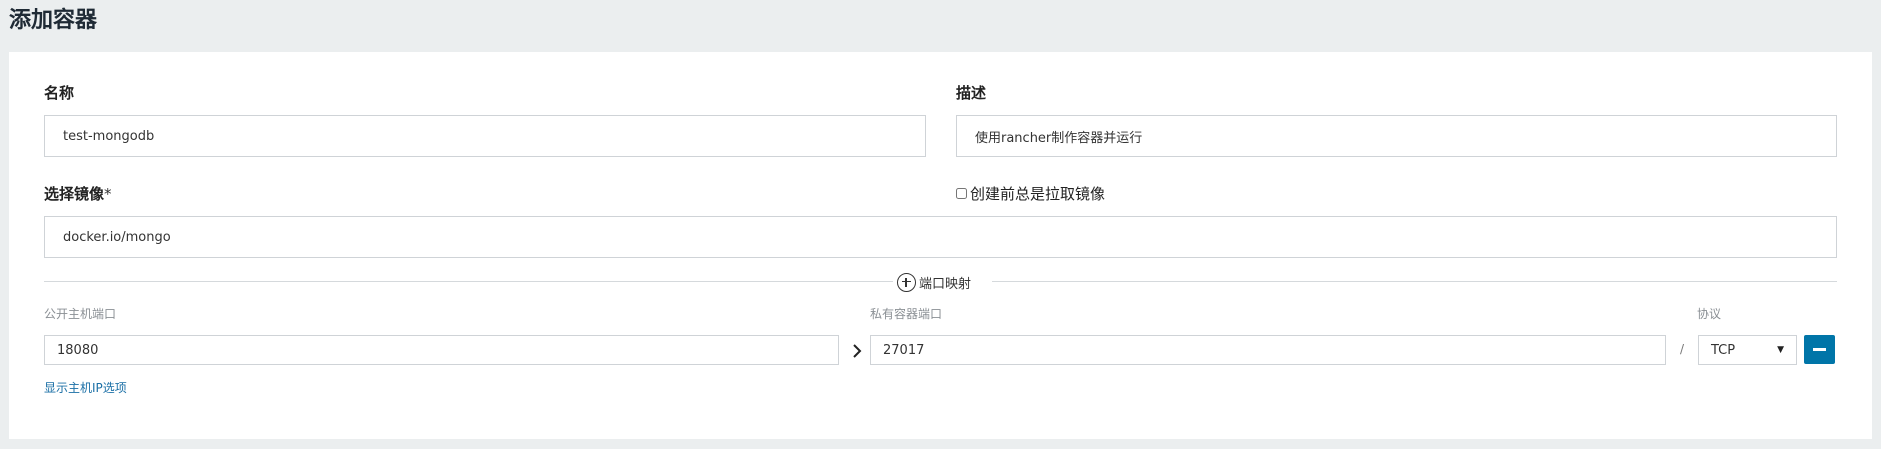 The width and height of the screenshot is (1881, 449). I want to click on image-label-text: 选择镜像, so click(74, 194).